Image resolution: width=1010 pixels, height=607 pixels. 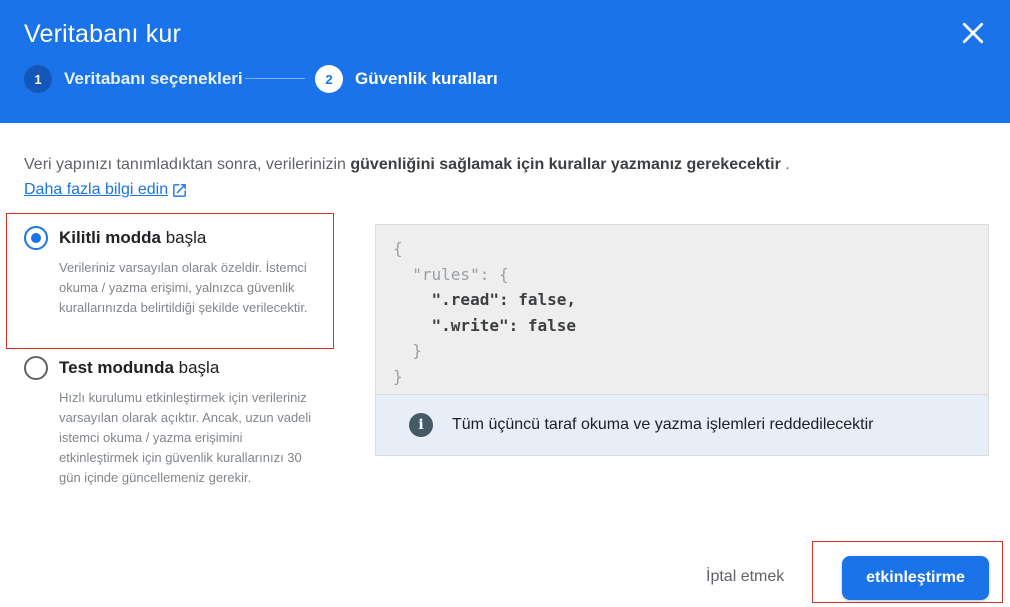 What do you see at coordinates (504, 325) in the screenshot?
I see `code-line: ".write": false` at bounding box center [504, 325].